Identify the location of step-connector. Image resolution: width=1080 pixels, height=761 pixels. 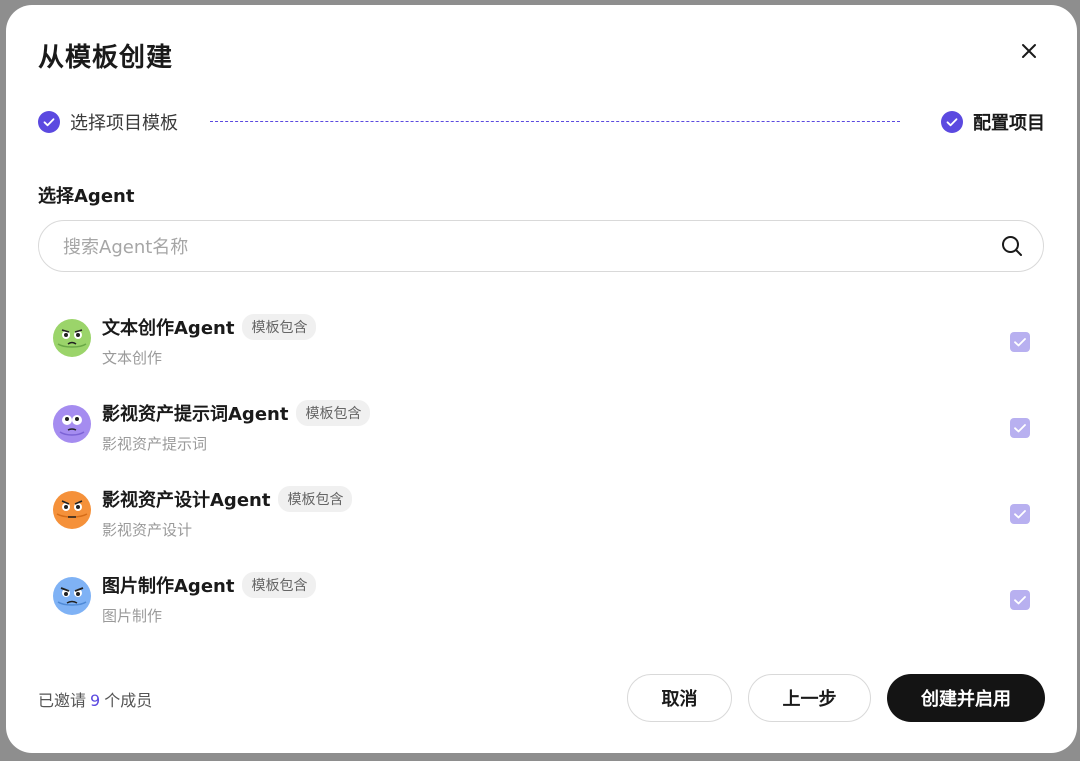
(555, 121).